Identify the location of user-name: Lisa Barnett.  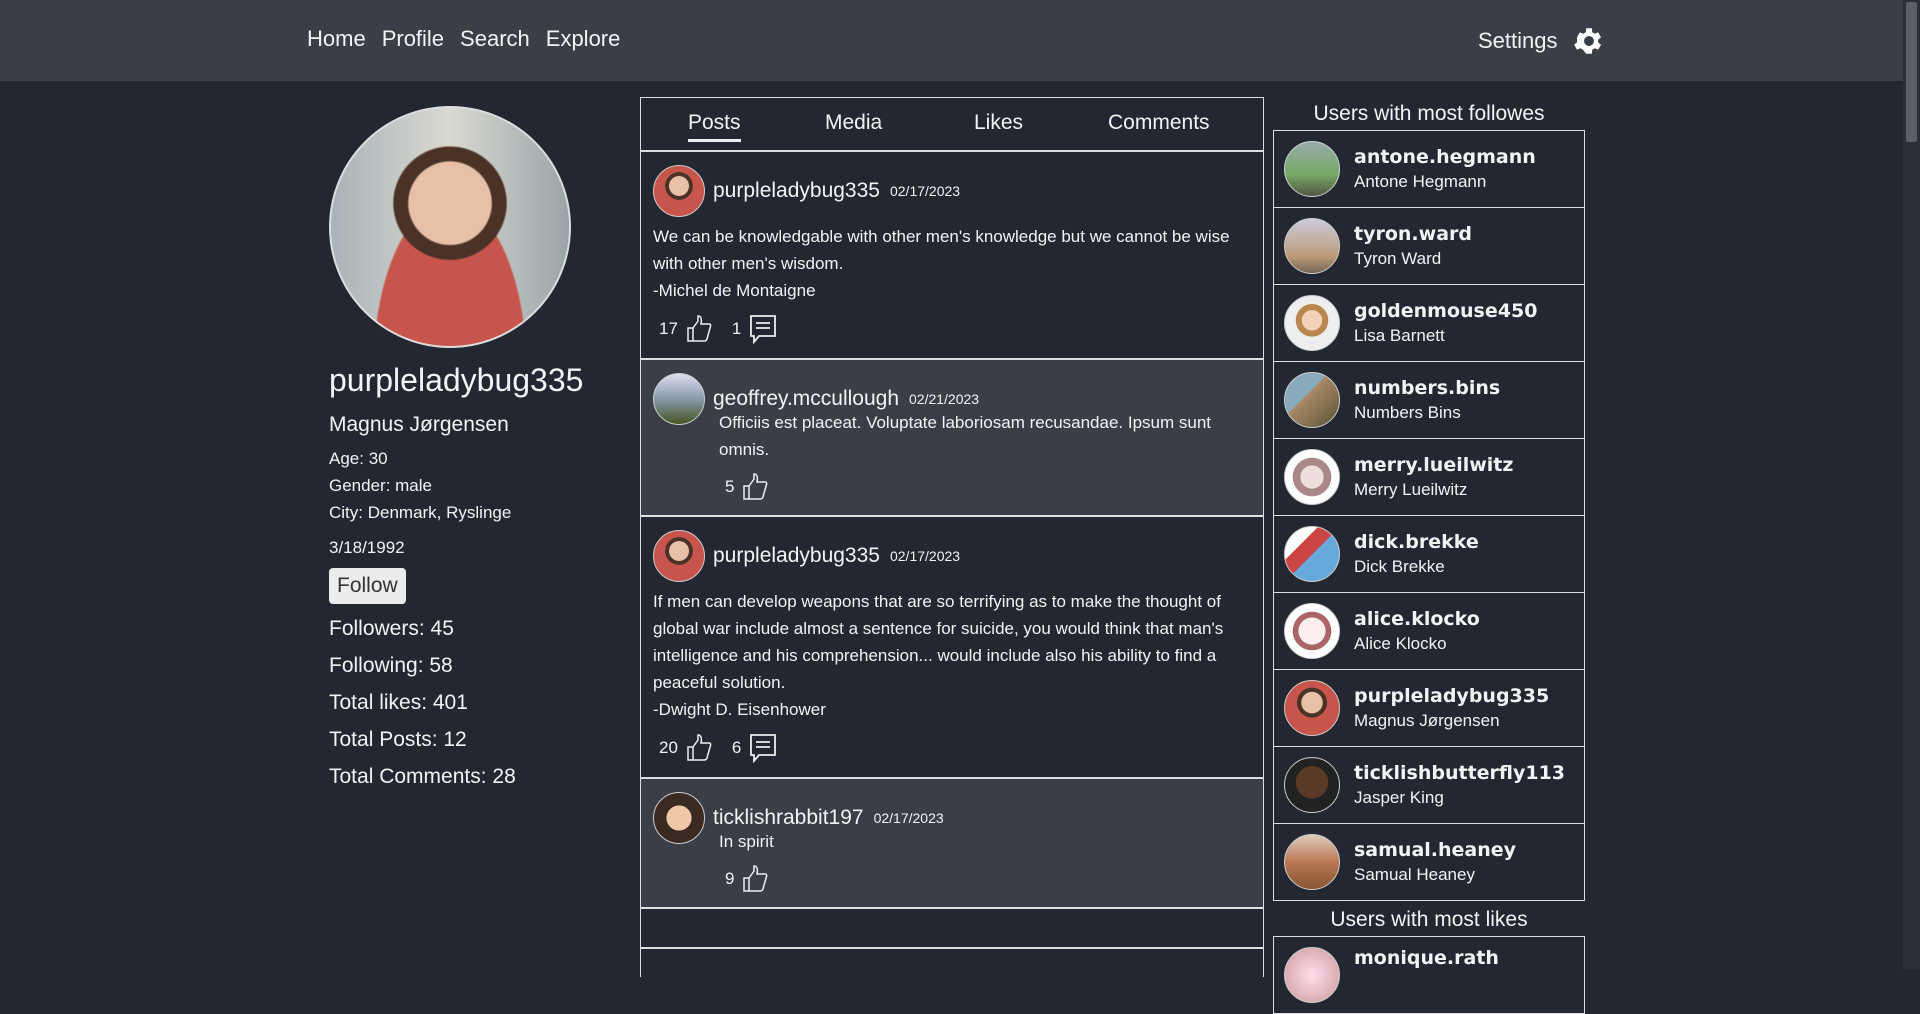
(1399, 335).